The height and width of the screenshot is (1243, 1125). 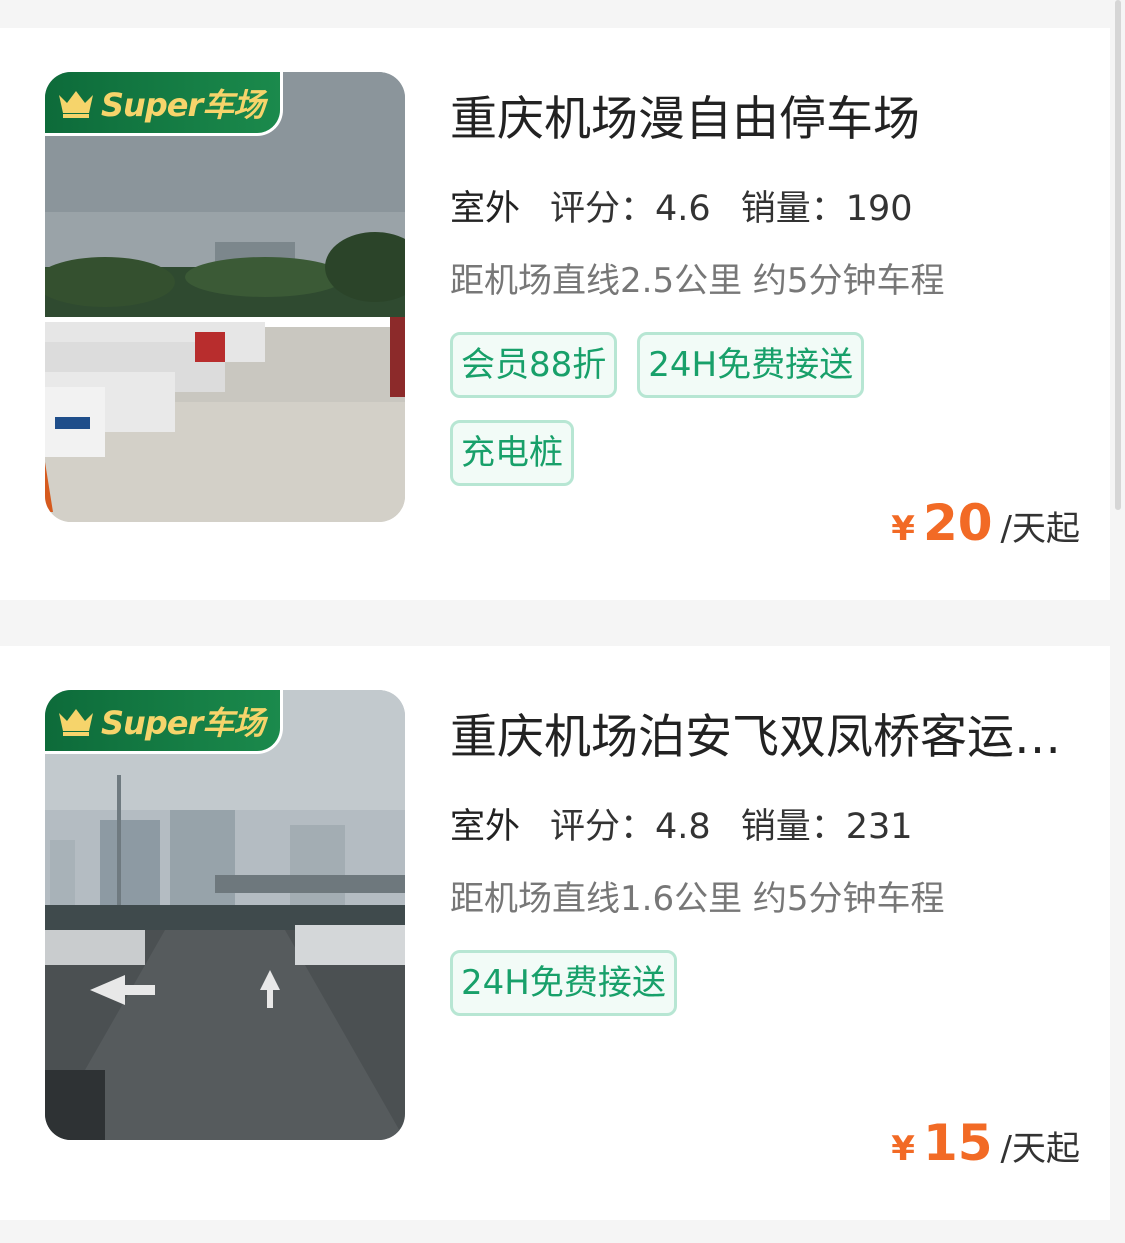 What do you see at coordinates (730, 420) in the screenshot?
I see `feature-tags: 会员88折 24H免费接送 充电桩` at bounding box center [730, 420].